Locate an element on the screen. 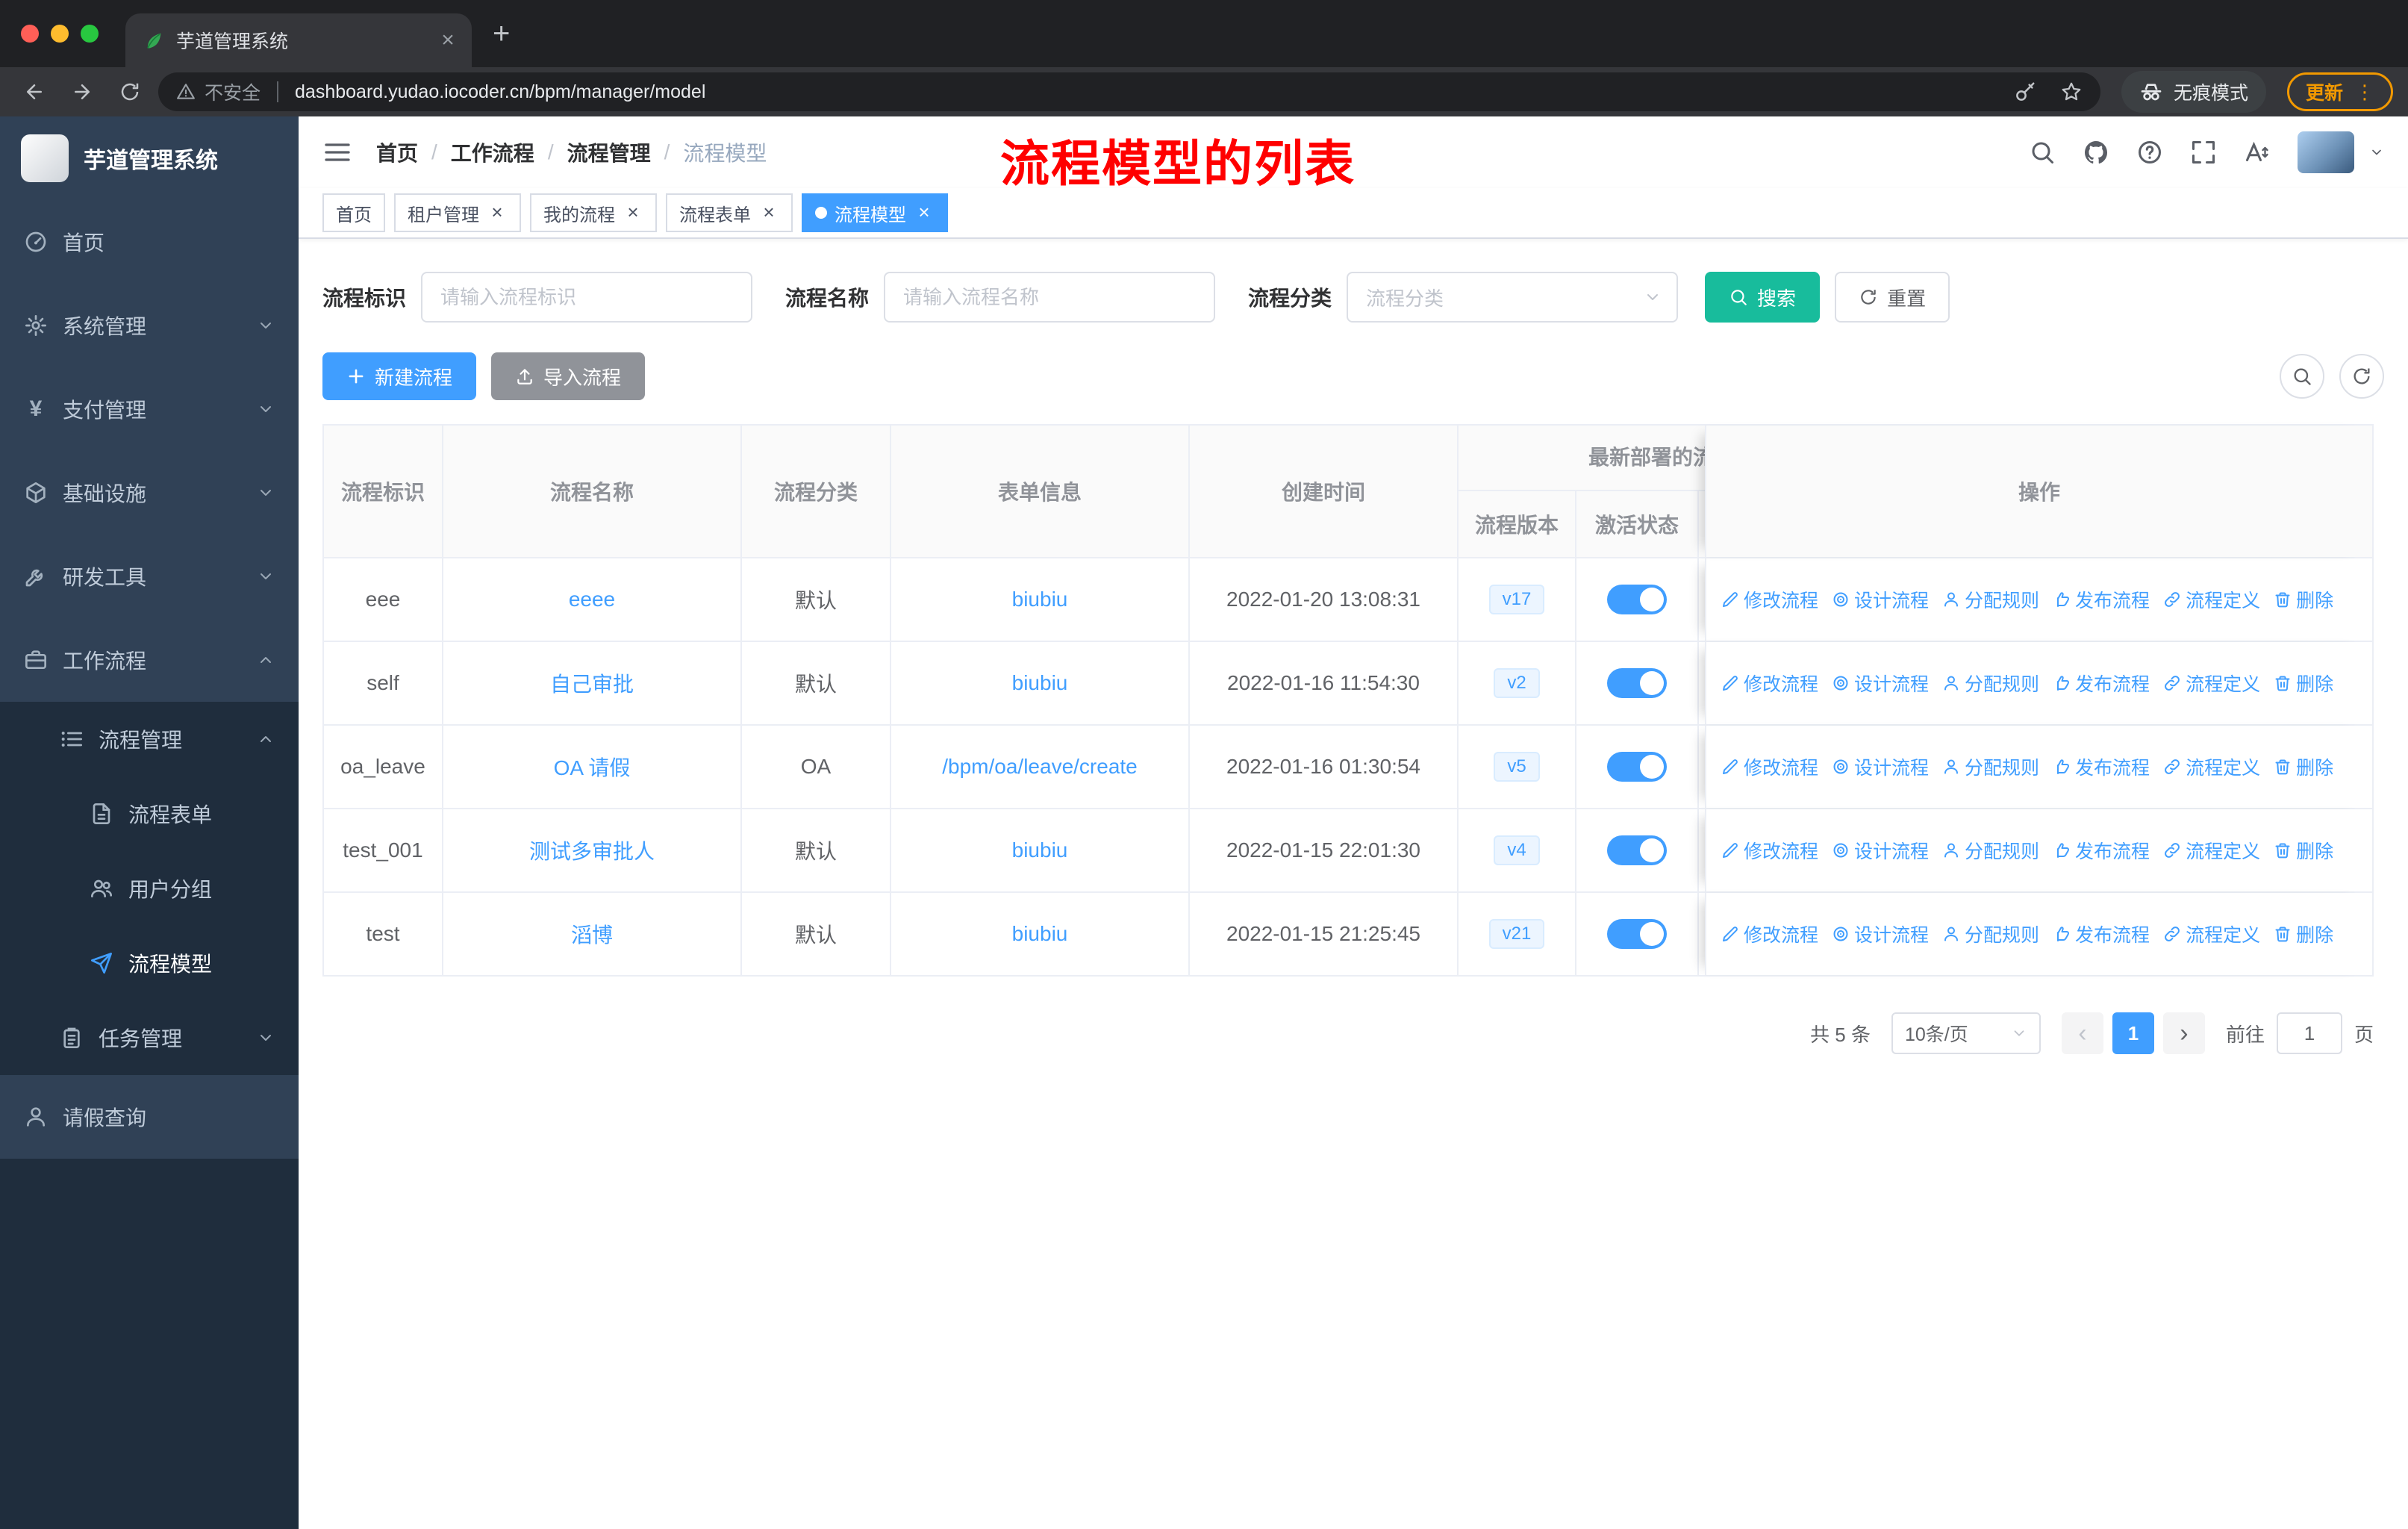 Image resolution: width=2408 pixels, height=1529 pixels. model-name-link: 测试多审批人 is located at coordinates (592, 850).